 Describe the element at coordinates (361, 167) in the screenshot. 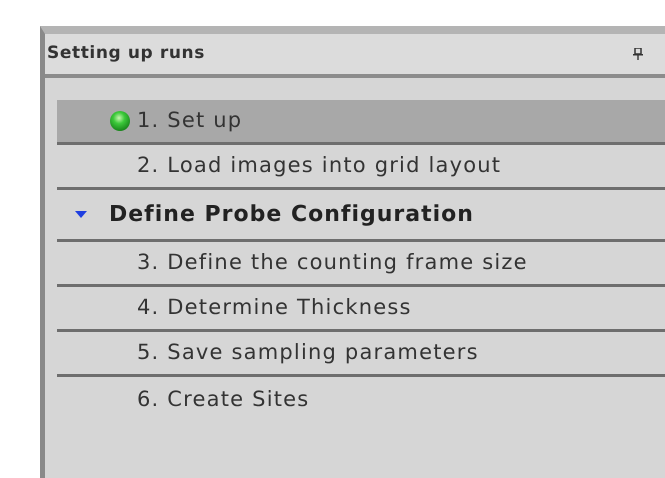

I see `step-item: 2. Load images into grid layout` at that location.